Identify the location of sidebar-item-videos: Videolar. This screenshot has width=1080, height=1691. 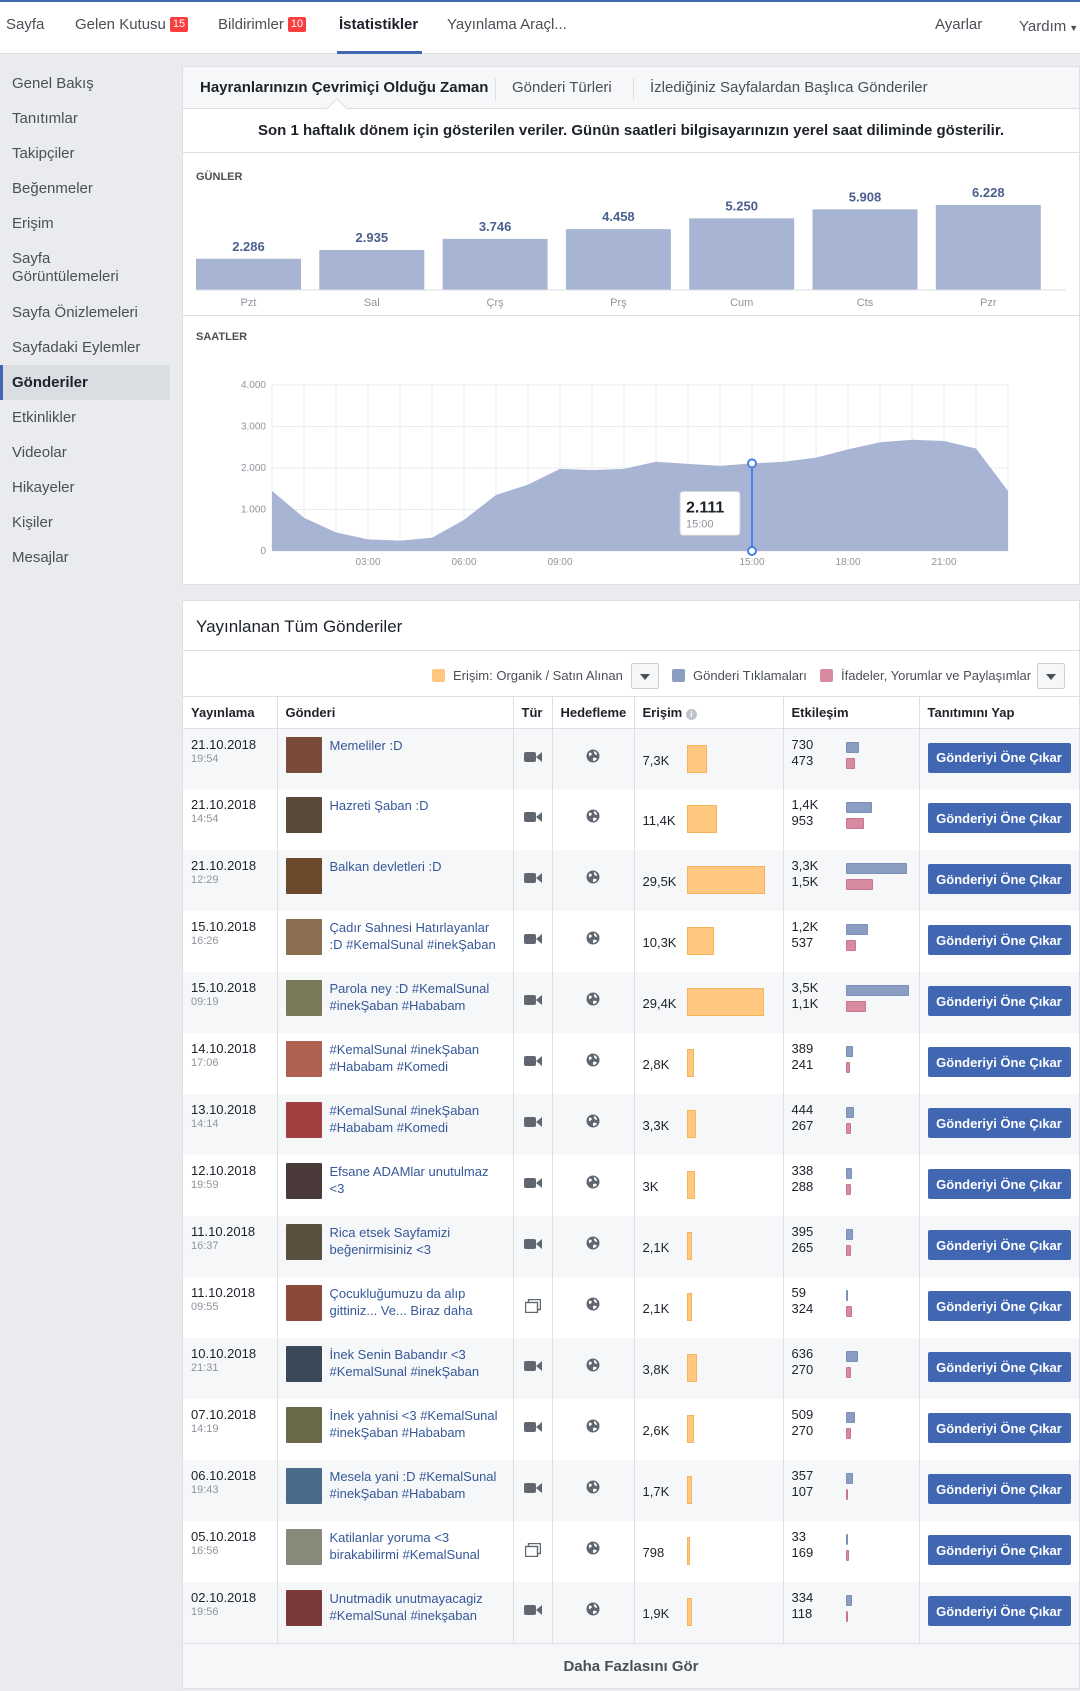
(85, 452).